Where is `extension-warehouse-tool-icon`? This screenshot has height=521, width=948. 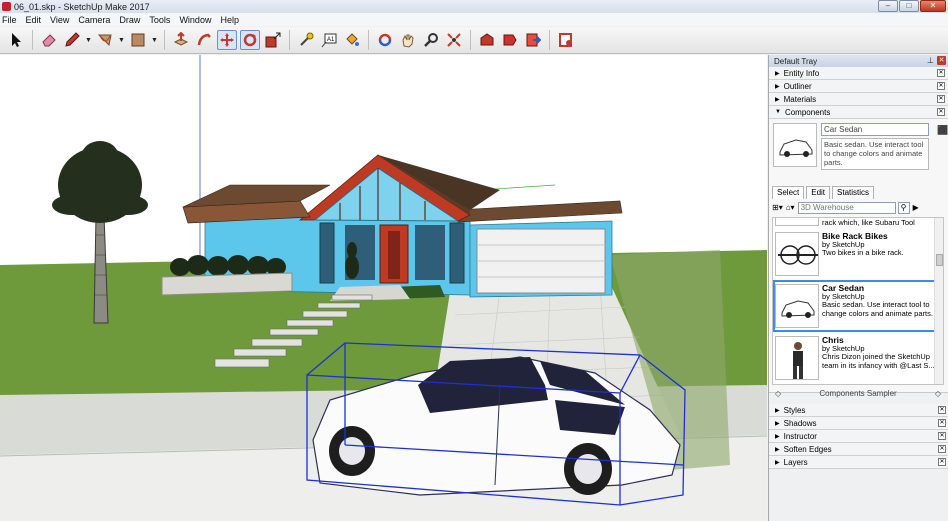 extension-warehouse-tool-icon is located at coordinates (510, 40).